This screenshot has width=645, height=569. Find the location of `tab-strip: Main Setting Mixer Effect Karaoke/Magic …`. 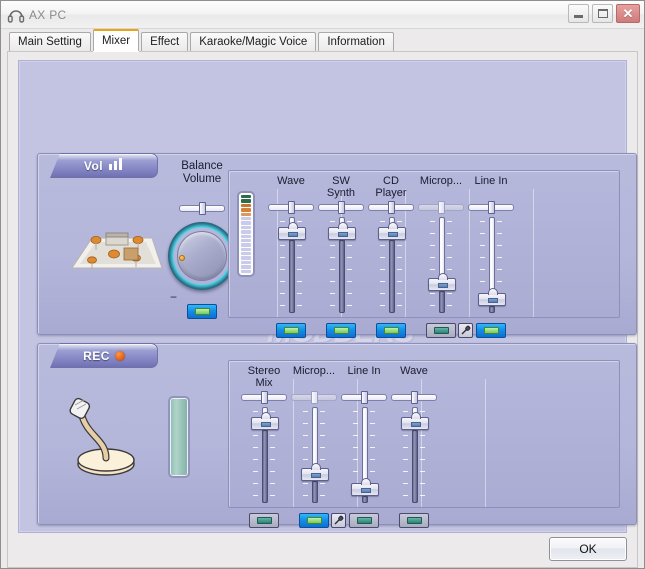

tab-strip: Main Setting Mixer Effect Karaoke/Magic … is located at coordinates (322, 40).